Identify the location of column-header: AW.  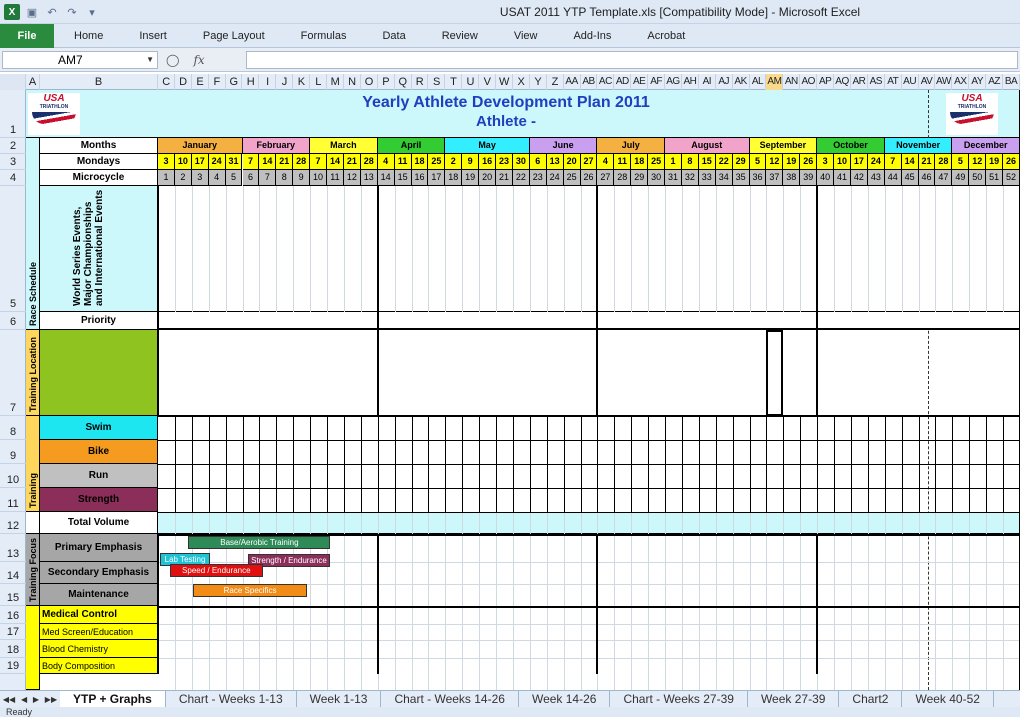
(944, 82).